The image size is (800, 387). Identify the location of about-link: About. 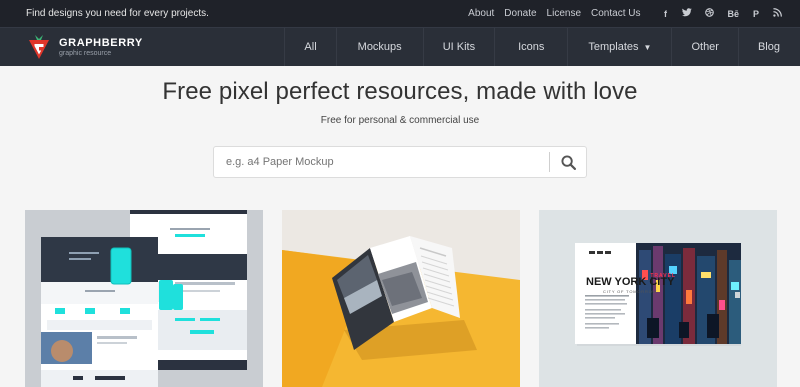
(481, 13).